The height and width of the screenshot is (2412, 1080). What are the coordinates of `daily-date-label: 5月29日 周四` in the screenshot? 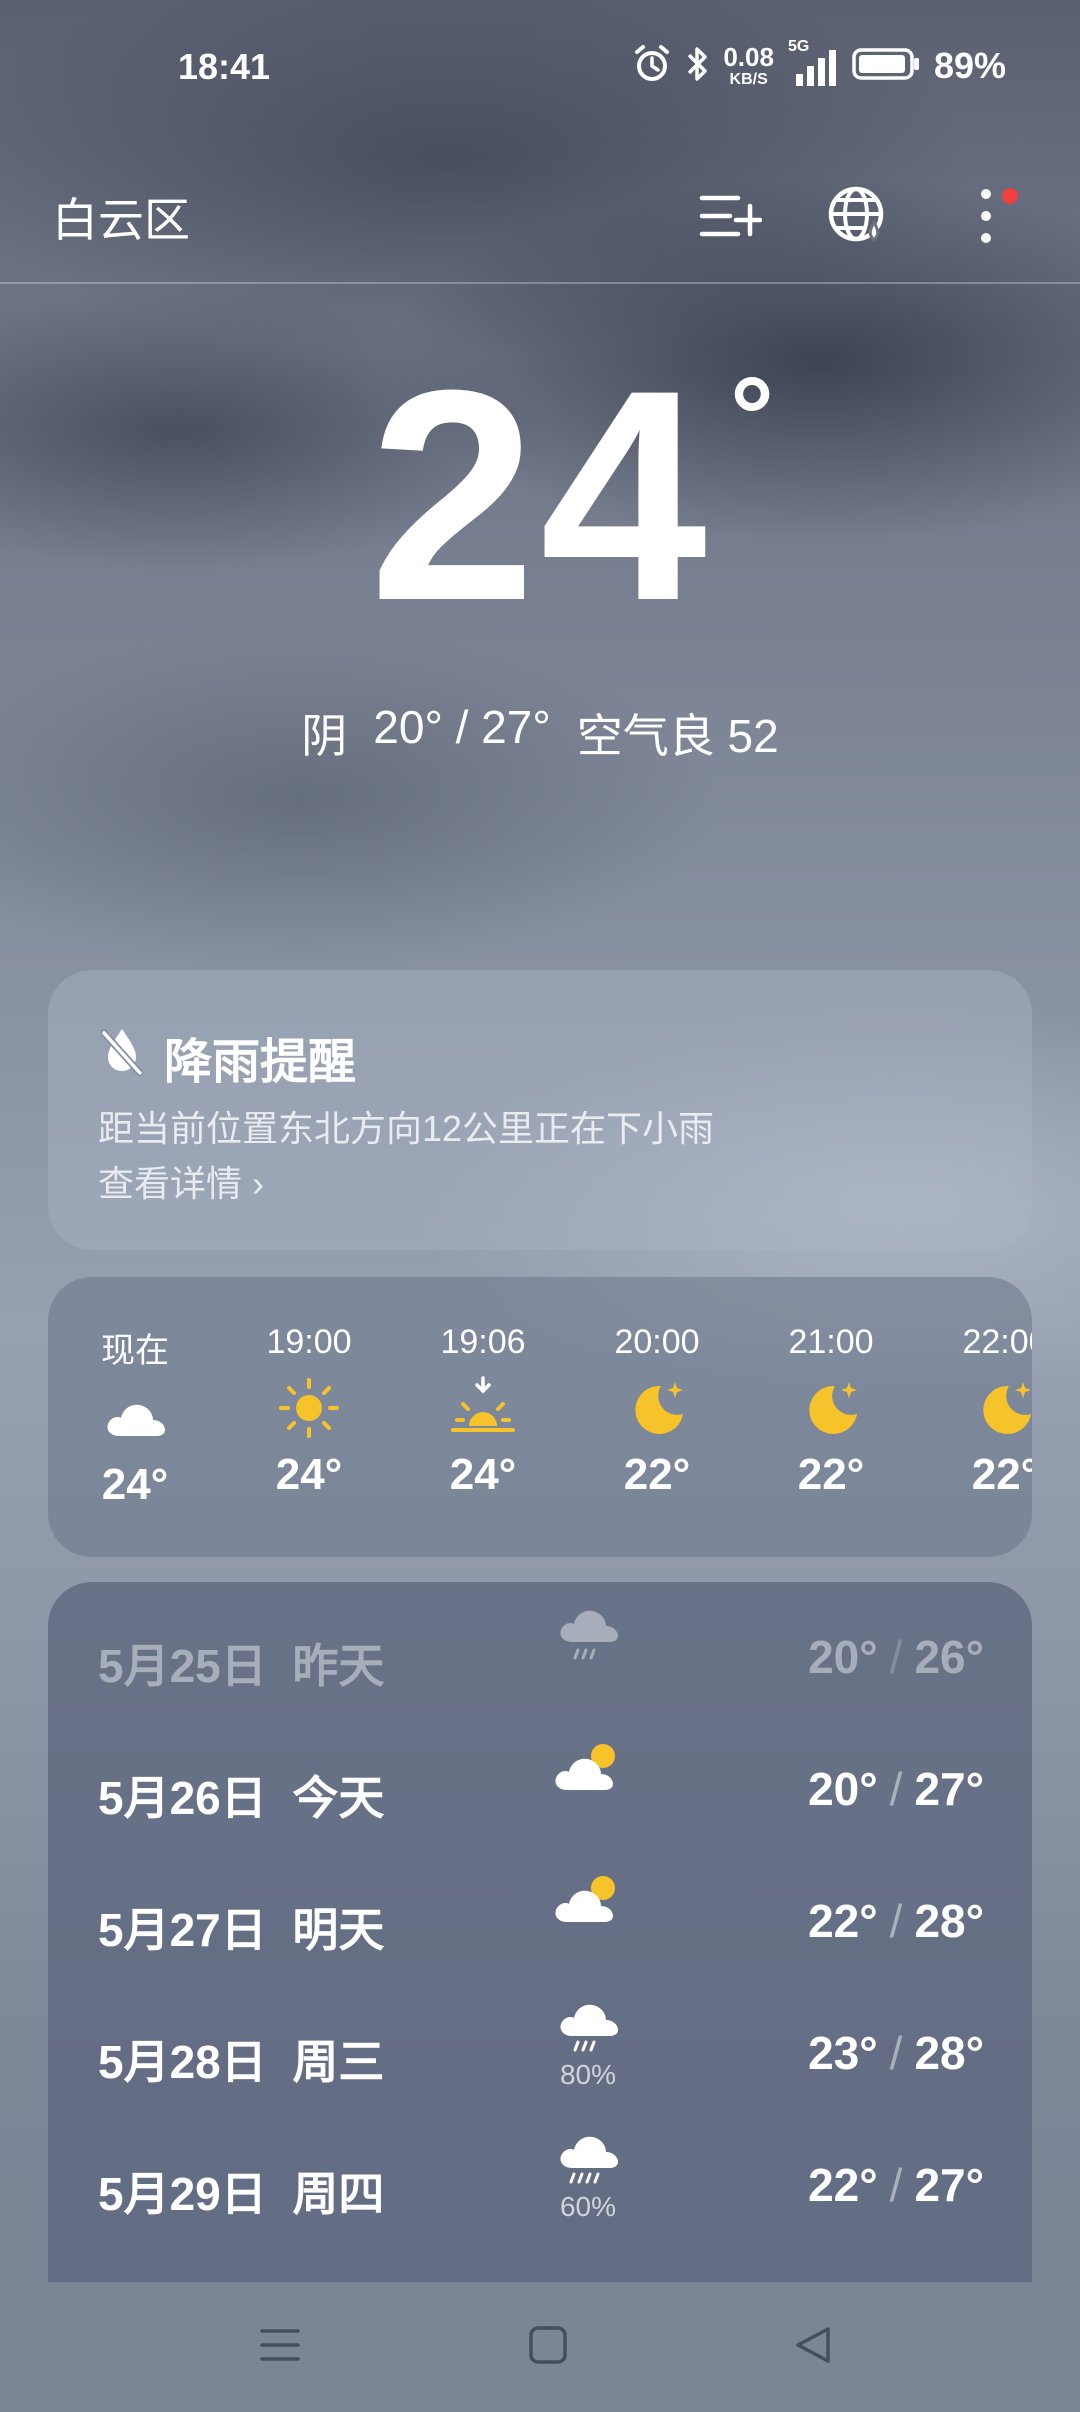 It's located at (241, 2191).